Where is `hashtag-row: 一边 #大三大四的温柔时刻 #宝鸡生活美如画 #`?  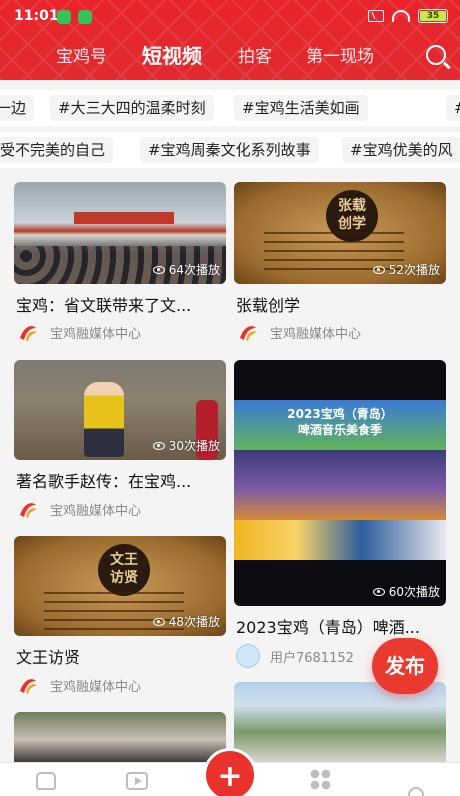
hashtag-row: 一边 #大三大四的温柔时刻 #宝鸡生活美如画 # is located at coordinates (230, 108).